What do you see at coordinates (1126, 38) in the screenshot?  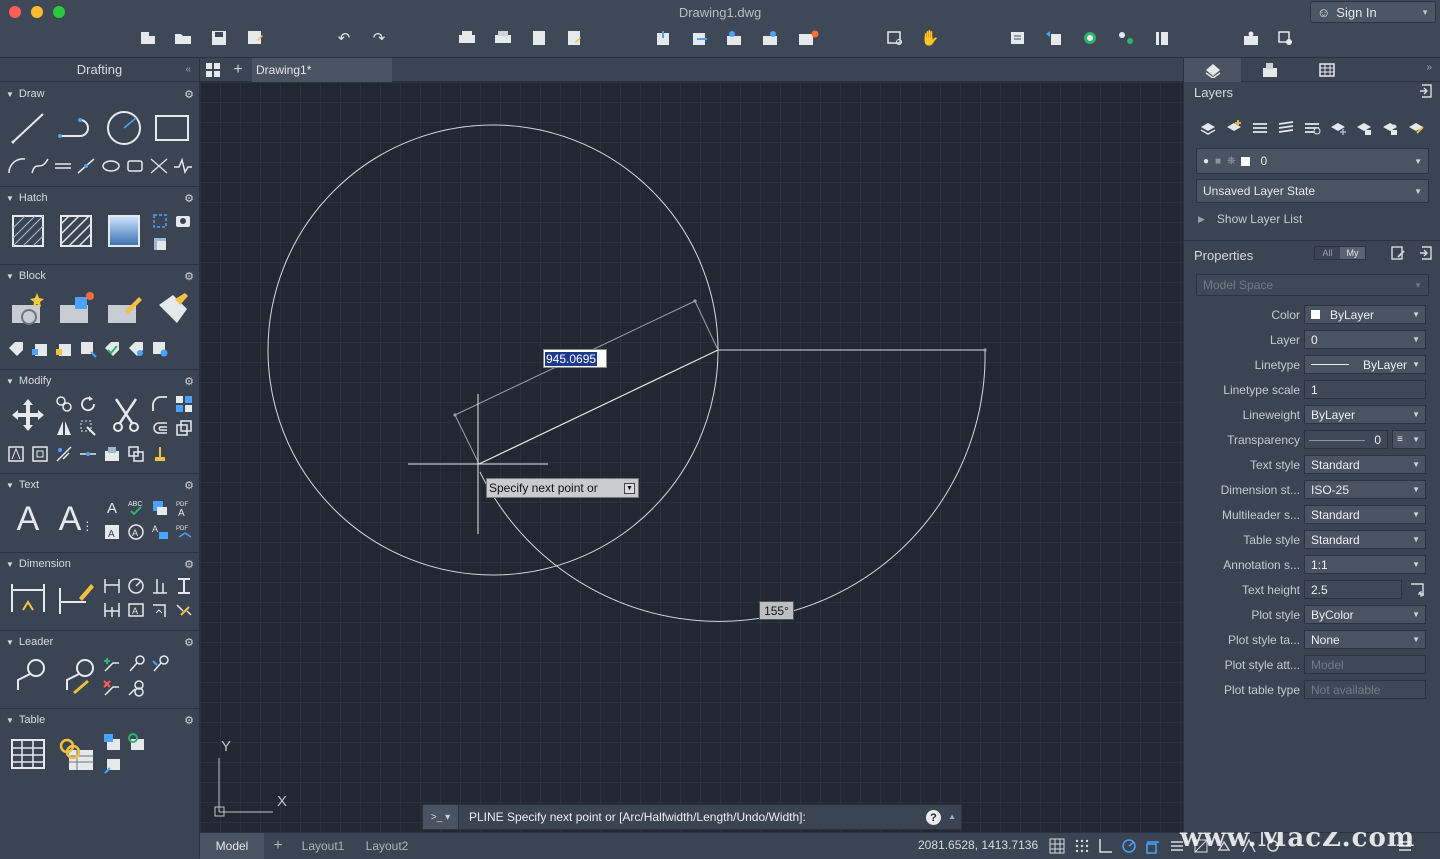 I see `layer-walk-icon` at bounding box center [1126, 38].